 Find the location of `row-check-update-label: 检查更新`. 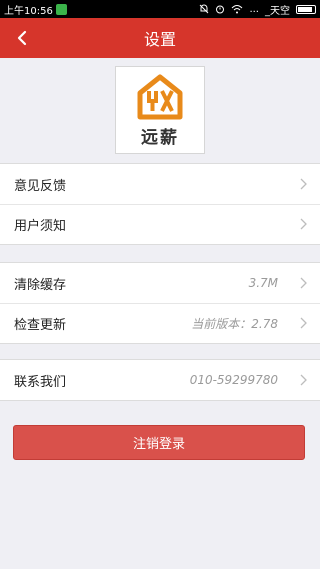

row-check-update-label: 检查更新 is located at coordinates (40, 325).